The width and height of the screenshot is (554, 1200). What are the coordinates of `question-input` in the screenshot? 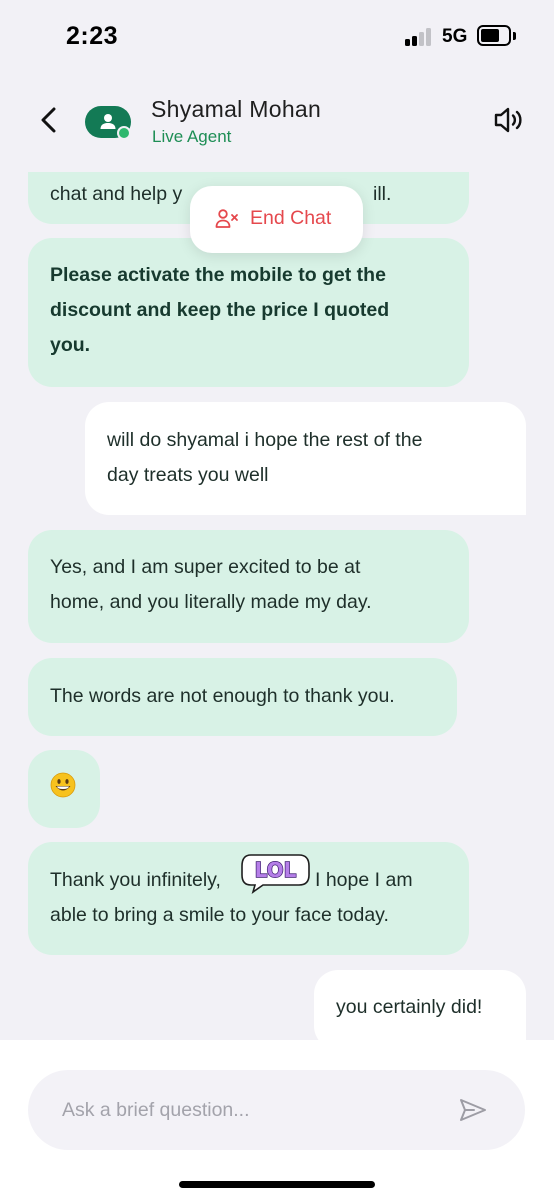 It's located at (252, 1110).